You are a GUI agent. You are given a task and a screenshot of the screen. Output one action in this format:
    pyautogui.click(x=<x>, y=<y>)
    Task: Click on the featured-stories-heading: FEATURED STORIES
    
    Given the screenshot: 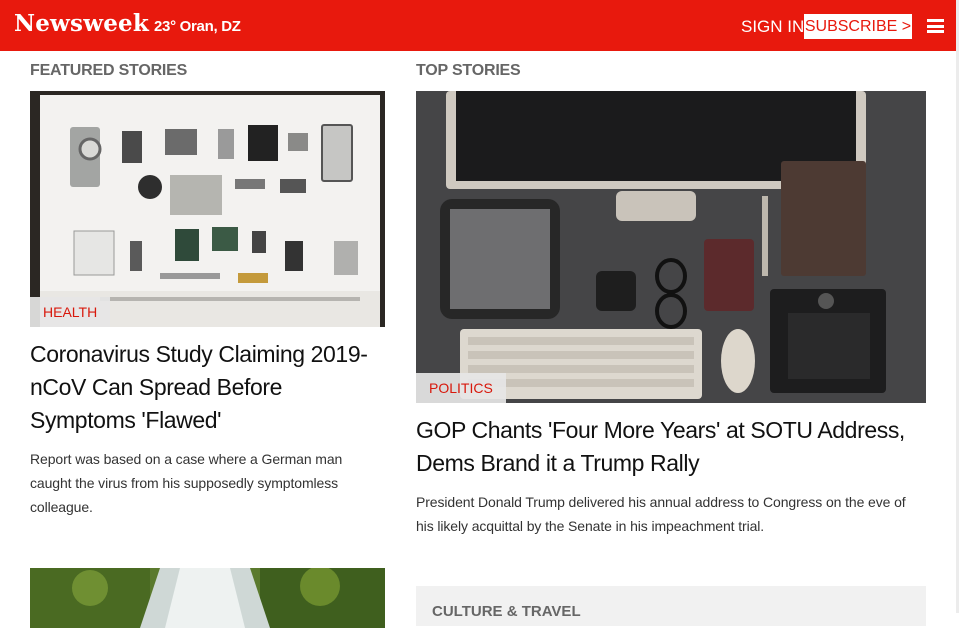 What is the action you would take?
    pyautogui.click(x=109, y=70)
    